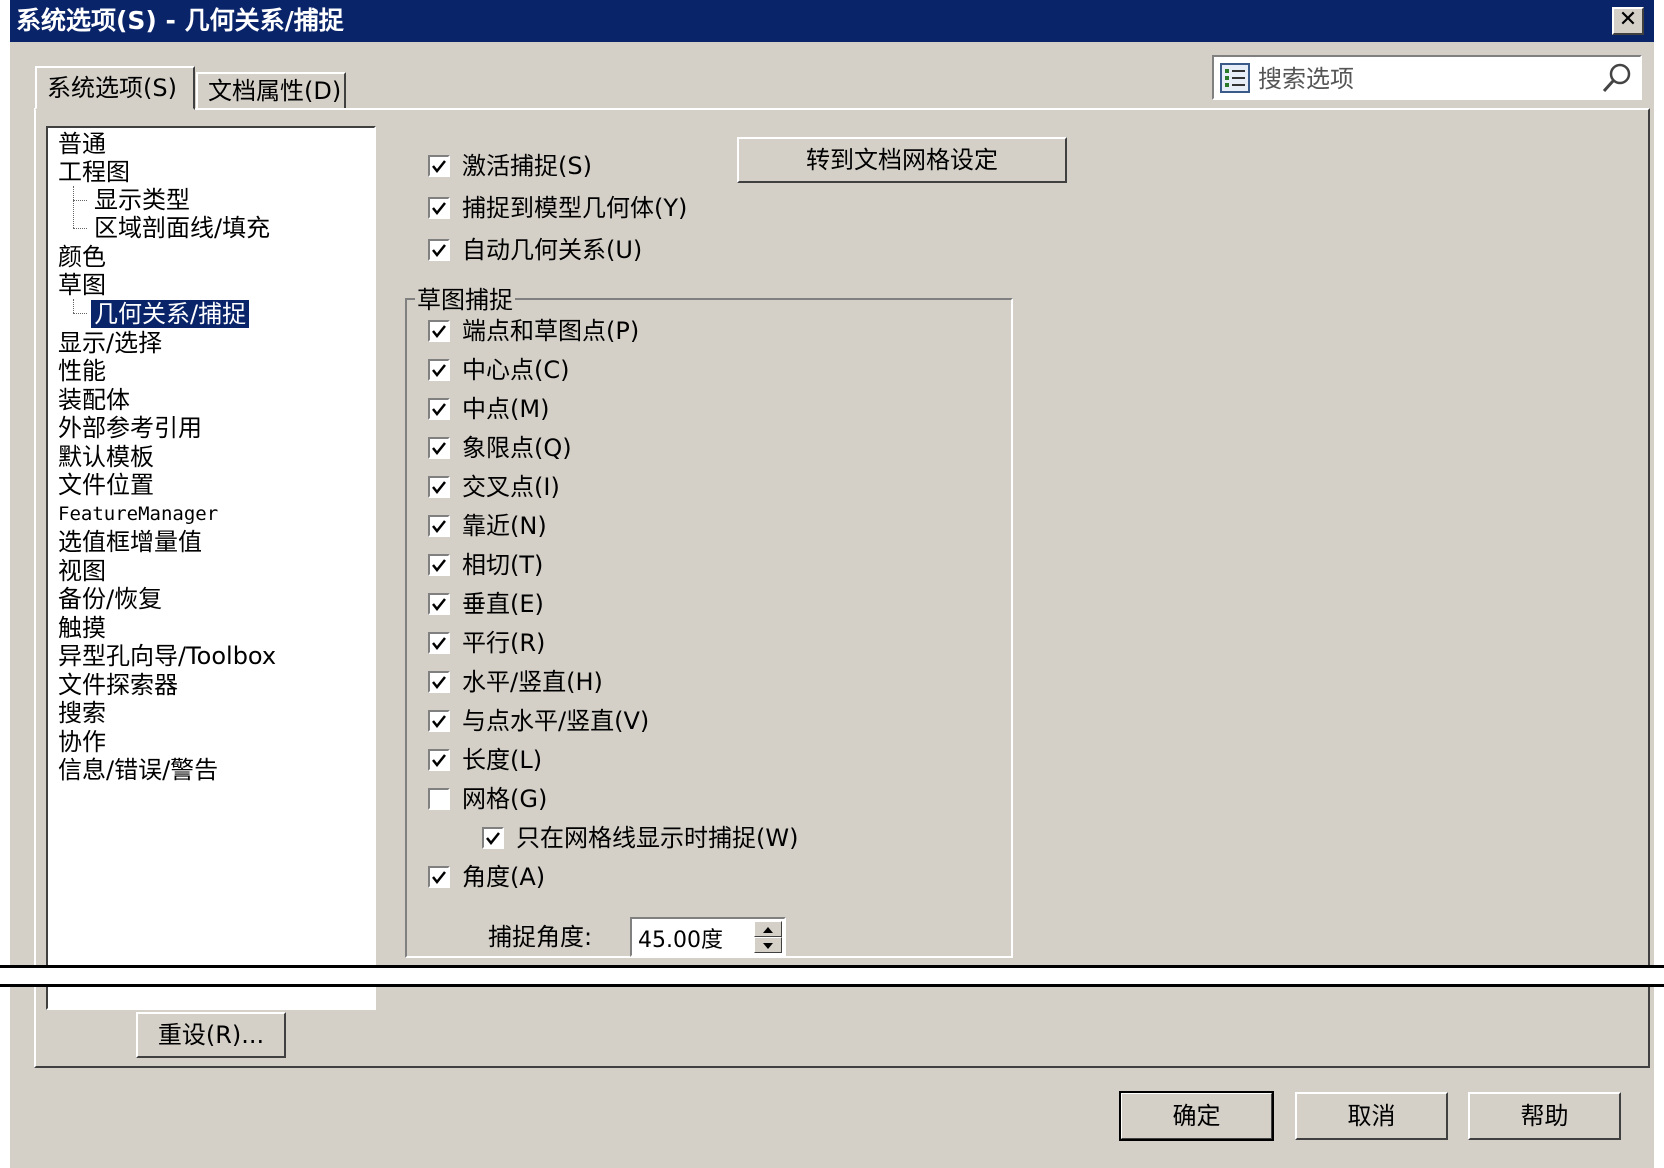 This screenshot has width=1664, height=1168. What do you see at coordinates (94, 400) in the screenshot?
I see `tree-item-assemblies: 装配体` at bounding box center [94, 400].